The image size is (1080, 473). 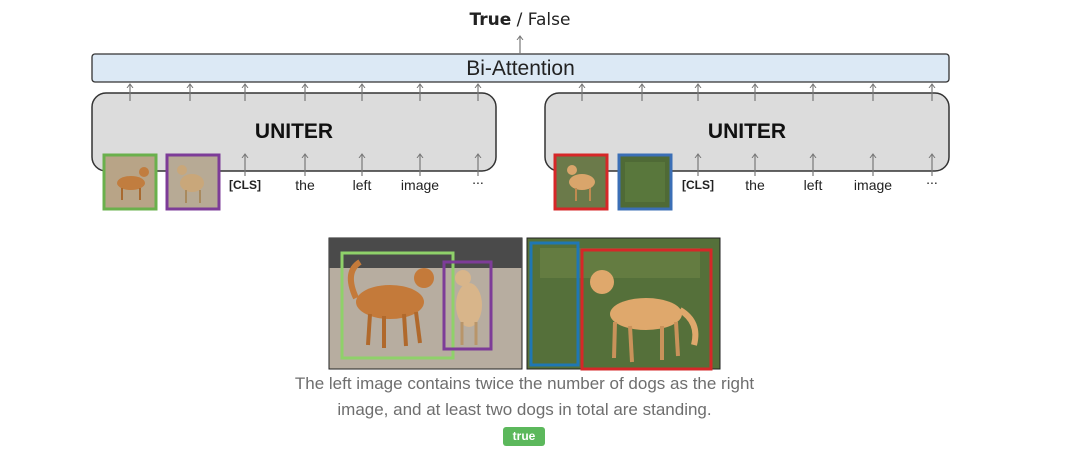 What do you see at coordinates (755, 185) in the screenshot?
I see `token-the-right: the` at bounding box center [755, 185].